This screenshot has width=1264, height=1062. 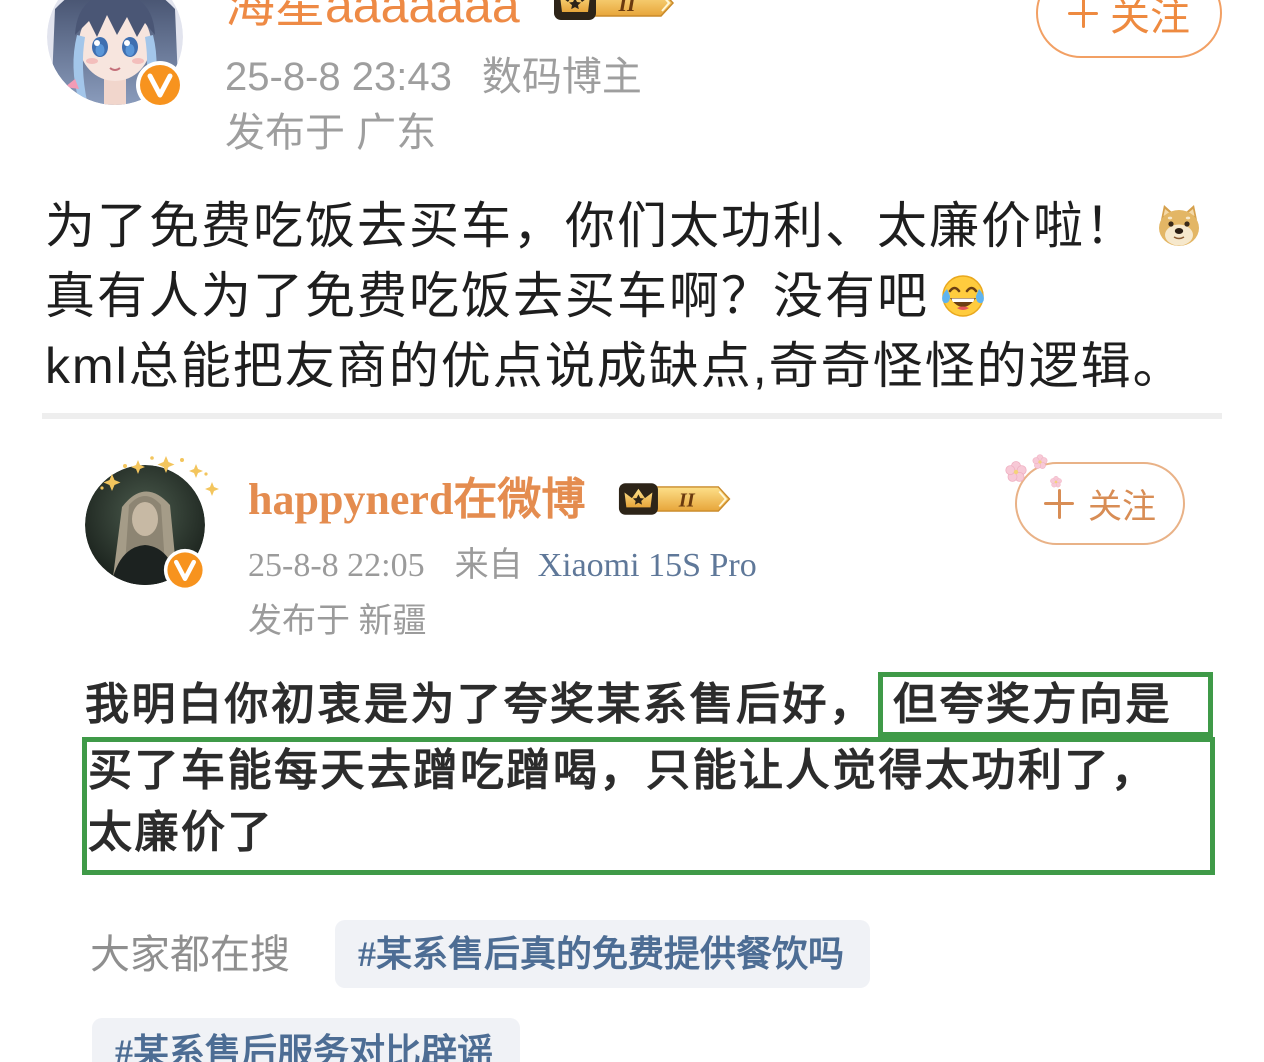 I want to click on quoted-verified-badge-icon, so click(x=185, y=570).